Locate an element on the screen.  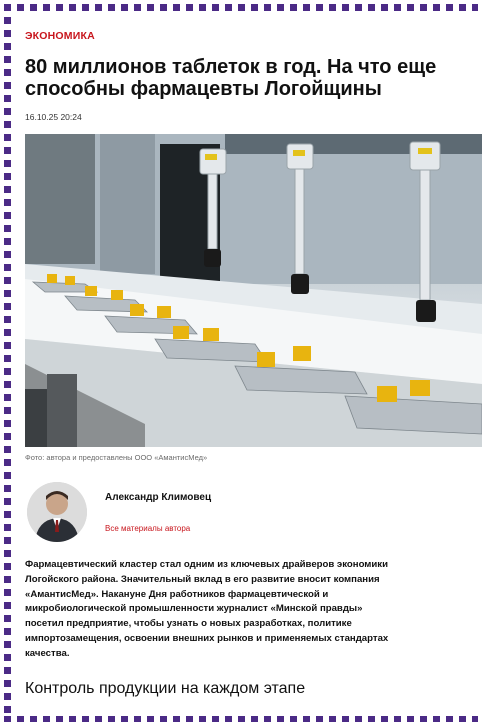
author-portrait-image is located at coordinates (57, 512).